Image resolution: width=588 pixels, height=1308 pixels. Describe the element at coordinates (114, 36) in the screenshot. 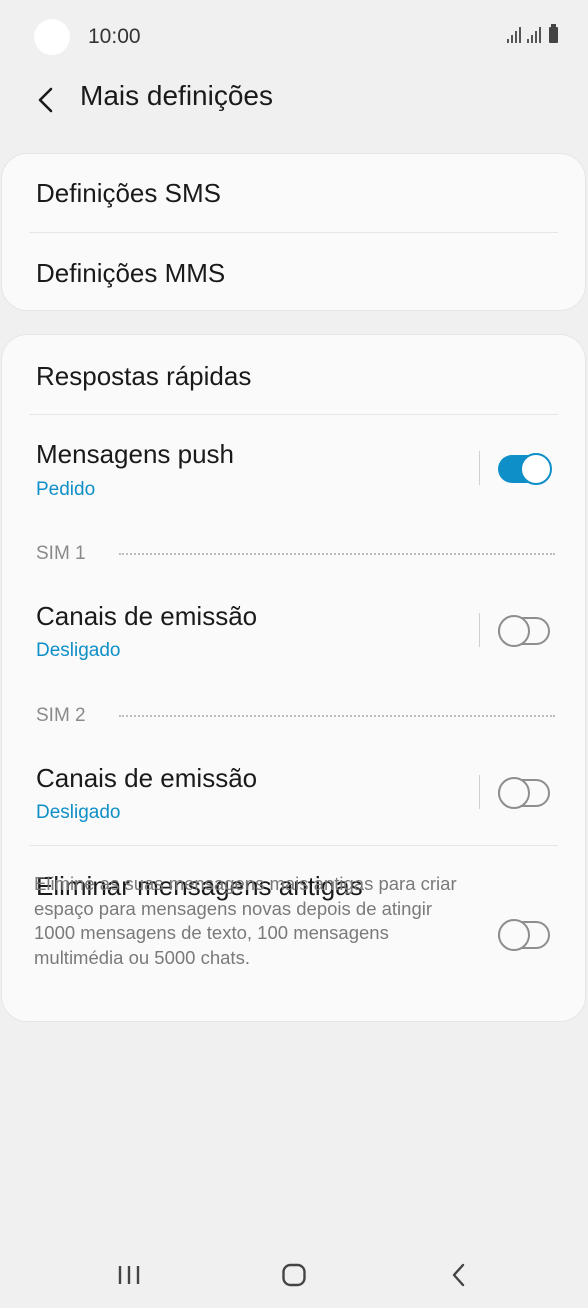

I see `status-time: 10:00` at that location.